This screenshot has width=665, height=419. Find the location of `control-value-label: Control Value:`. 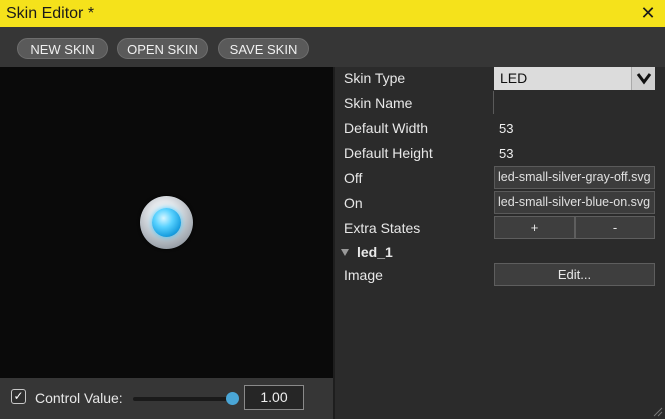

control-value-label: Control Value: is located at coordinates (79, 398).